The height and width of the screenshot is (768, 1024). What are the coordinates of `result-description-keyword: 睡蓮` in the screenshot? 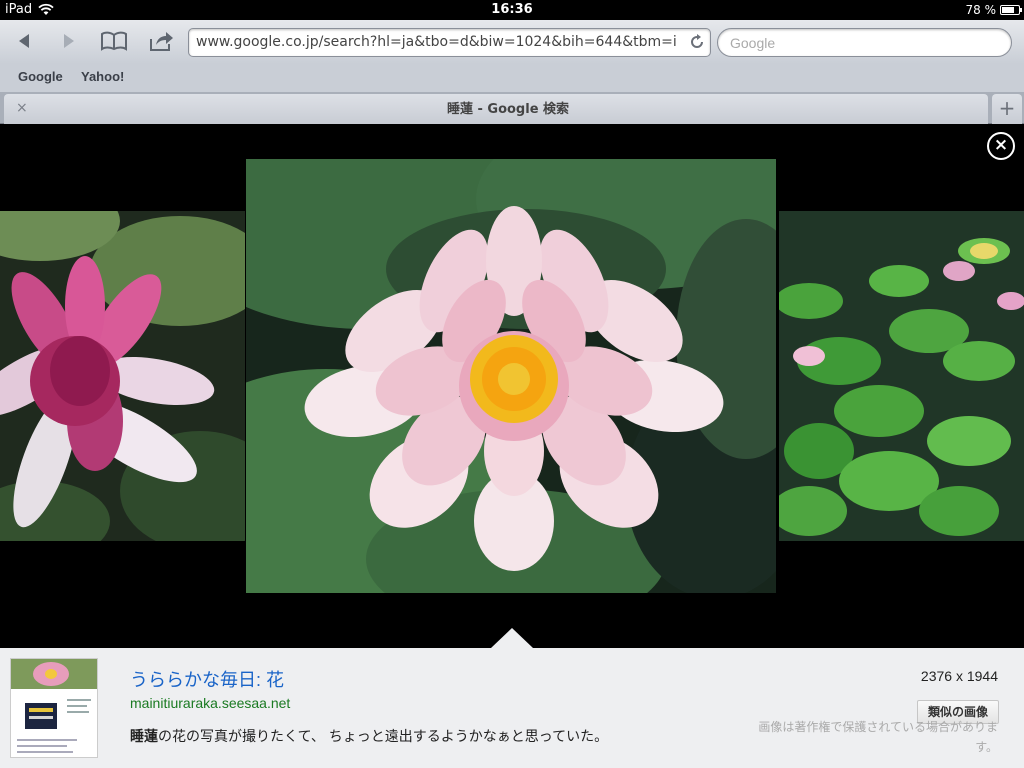 It's located at (144, 736).